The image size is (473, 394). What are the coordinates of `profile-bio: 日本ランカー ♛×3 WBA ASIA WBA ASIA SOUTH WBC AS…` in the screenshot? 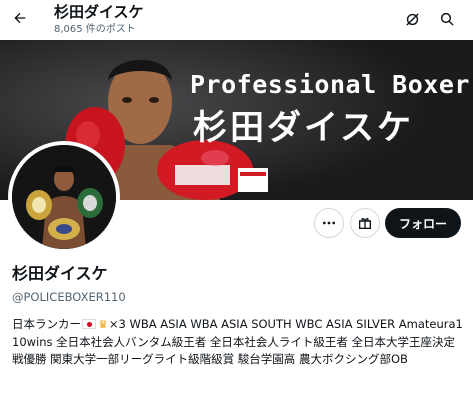 It's located at (239, 342).